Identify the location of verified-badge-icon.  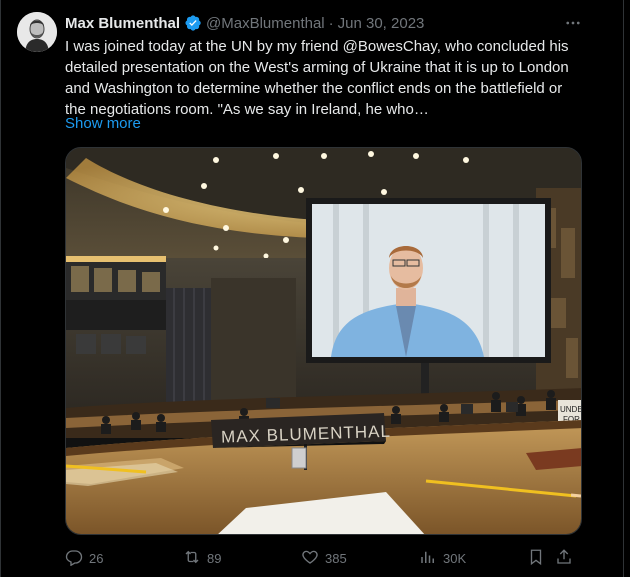
(193, 23).